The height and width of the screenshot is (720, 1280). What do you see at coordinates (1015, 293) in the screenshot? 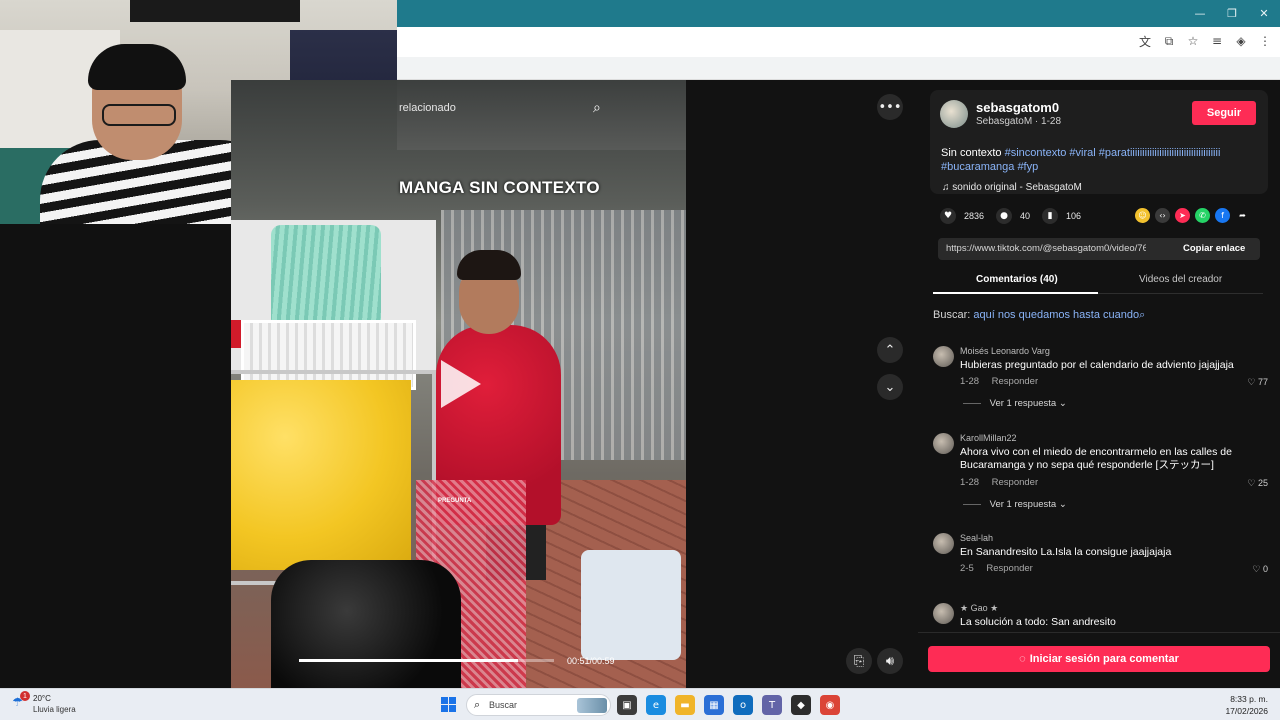
I see `active-tab-indicator` at bounding box center [1015, 293].